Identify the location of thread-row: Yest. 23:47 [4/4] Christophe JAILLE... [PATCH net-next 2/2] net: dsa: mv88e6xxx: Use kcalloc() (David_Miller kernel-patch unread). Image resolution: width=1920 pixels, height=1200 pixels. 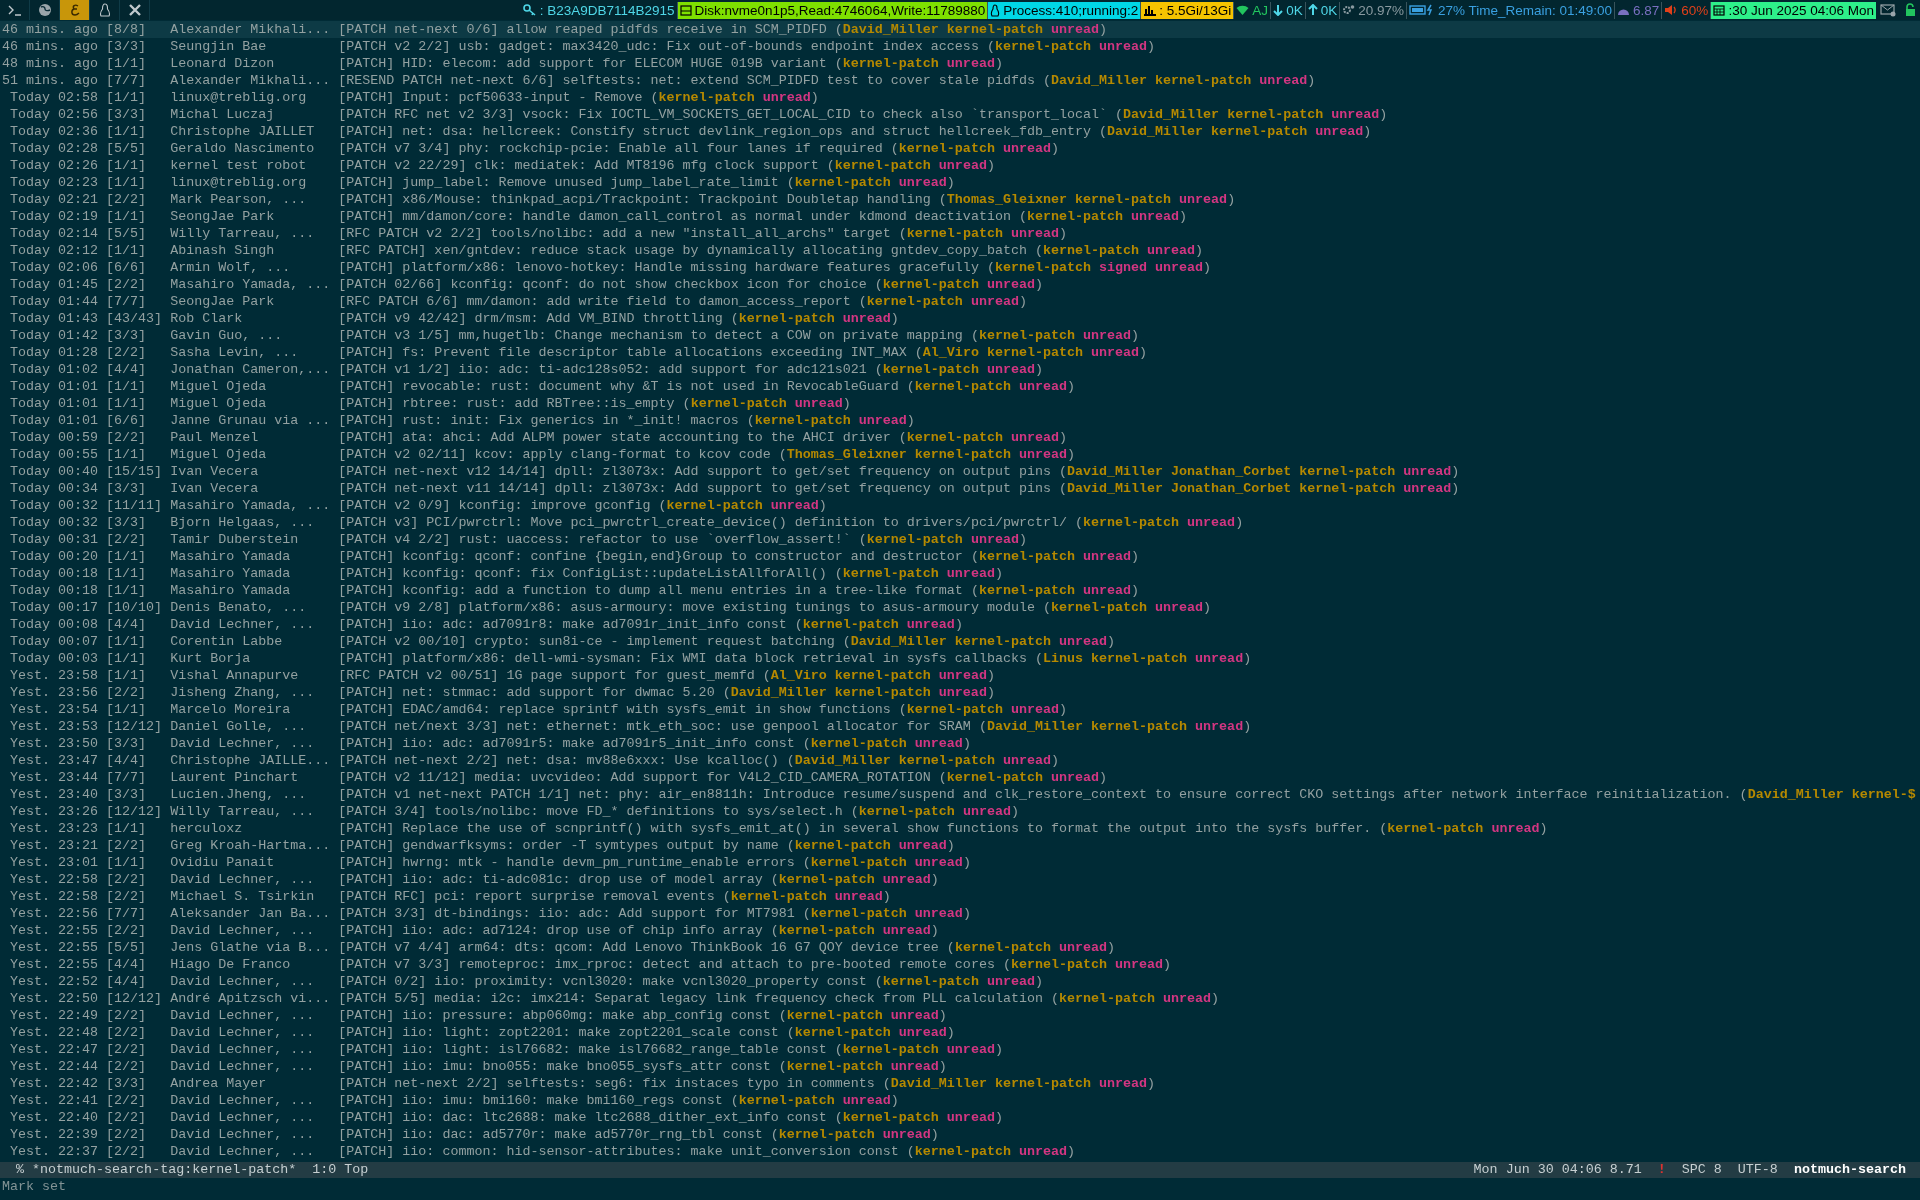
(960, 760).